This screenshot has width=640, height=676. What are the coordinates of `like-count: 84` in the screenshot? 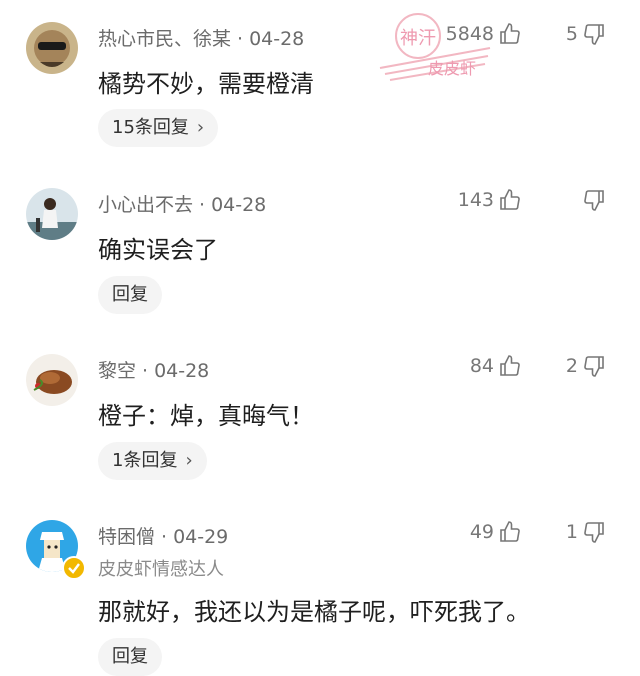 It's located at (481, 366).